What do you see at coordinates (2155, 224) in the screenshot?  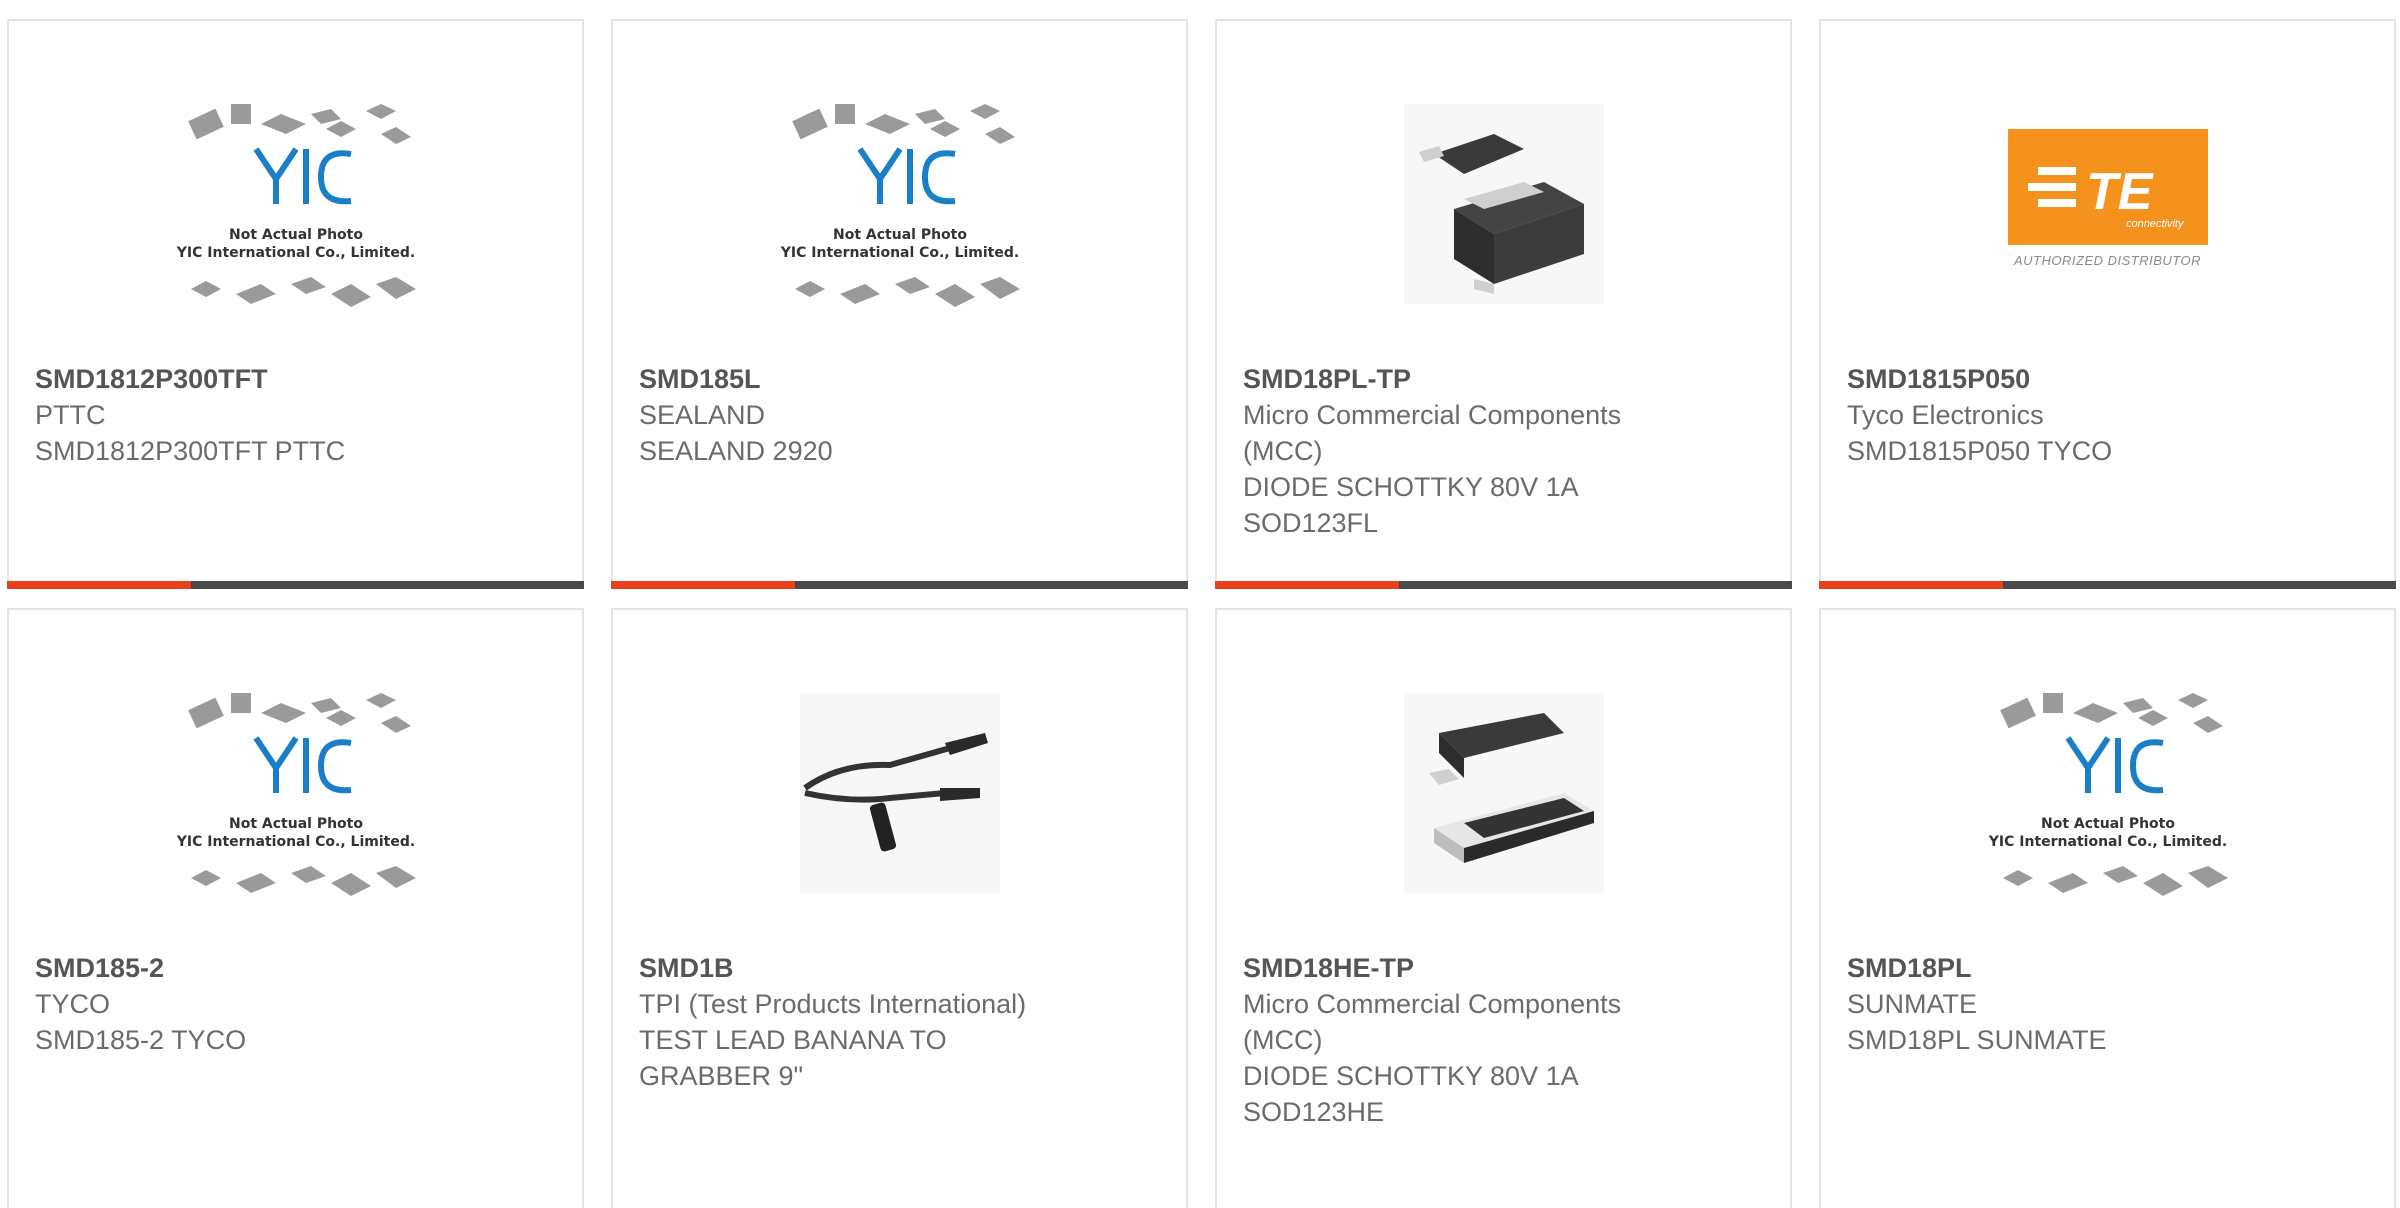 I see `te-tagline-text: connectivity` at bounding box center [2155, 224].